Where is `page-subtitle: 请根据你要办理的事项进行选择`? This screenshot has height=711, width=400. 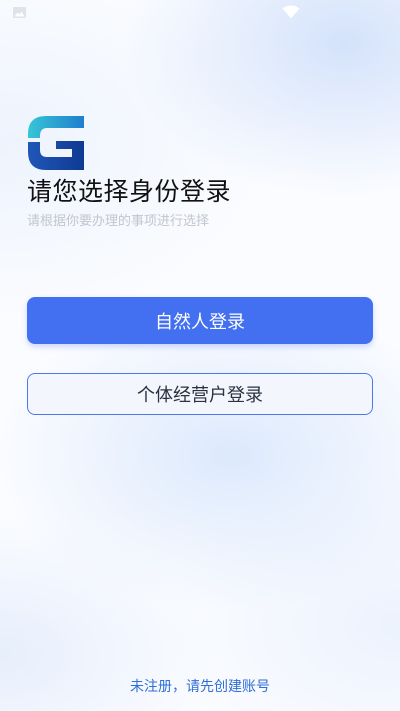 page-subtitle: 请根据你要办理的事项进行选择 is located at coordinates (118, 221).